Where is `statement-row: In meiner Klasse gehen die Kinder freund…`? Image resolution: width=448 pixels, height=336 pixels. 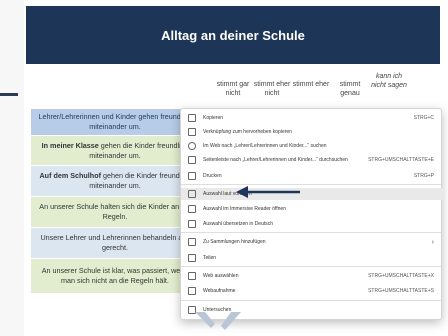 statement-row: In meiner Klasse gehen die Kinder freund… is located at coordinates (115, 150).